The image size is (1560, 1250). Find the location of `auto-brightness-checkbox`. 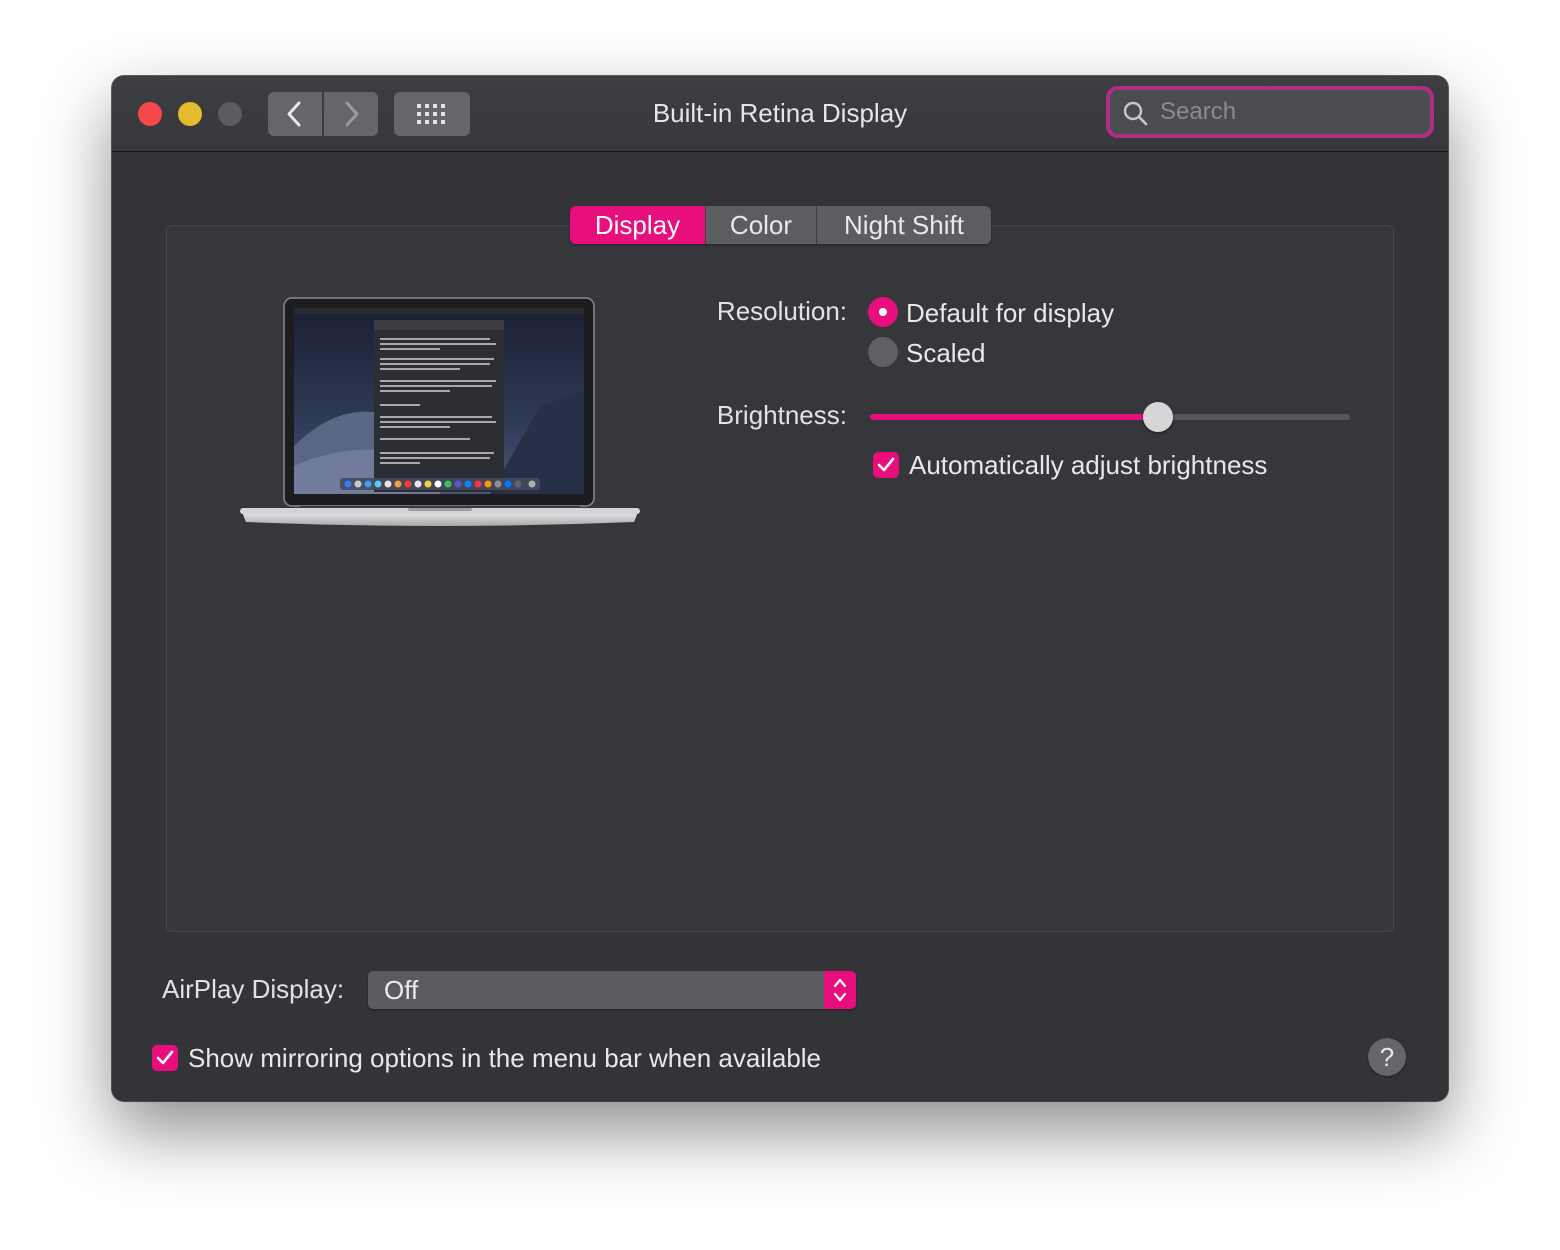

auto-brightness-checkbox is located at coordinates (886, 465).